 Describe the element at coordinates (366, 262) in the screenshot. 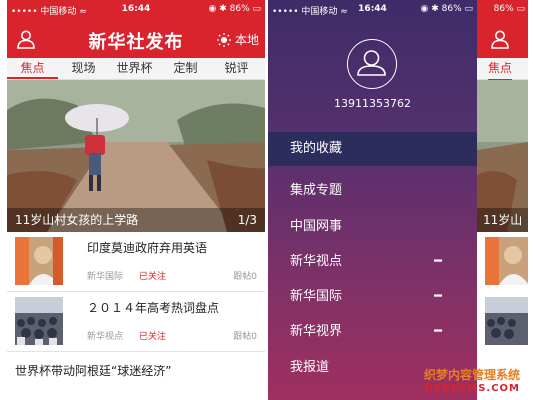

I see `menu-item: 新华视点 ━` at that location.